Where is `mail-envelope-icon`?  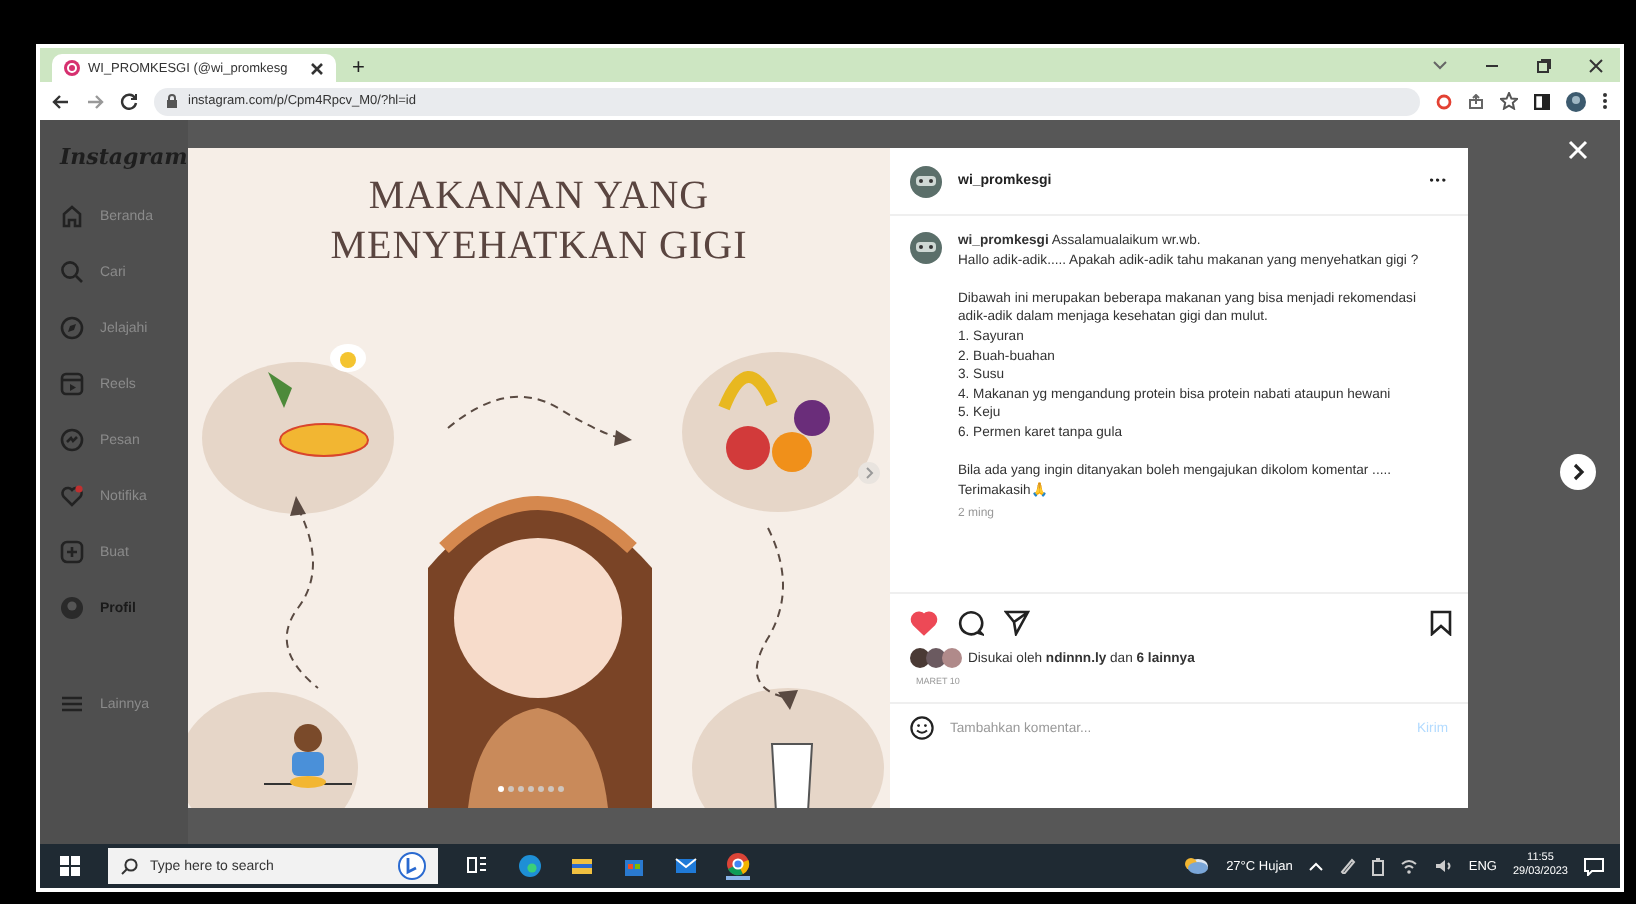
mail-envelope-icon is located at coordinates (686, 866).